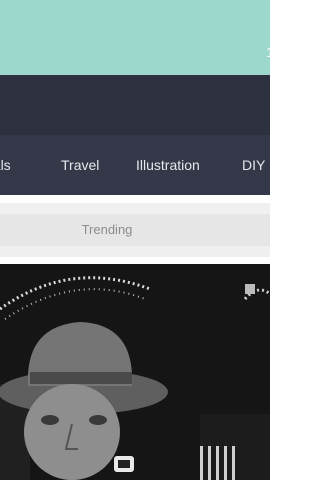 Image resolution: width=320 pixels, height=480 pixels. What do you see at coordinates (135, 105) in the screenshot?
I see `app-header` at bounding box center [135, 105].